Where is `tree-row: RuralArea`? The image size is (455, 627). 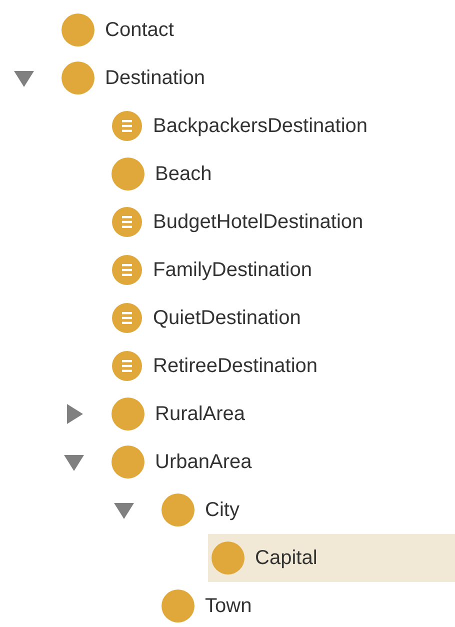
tree-row: RuralArea is located at coordinates (281, 414).